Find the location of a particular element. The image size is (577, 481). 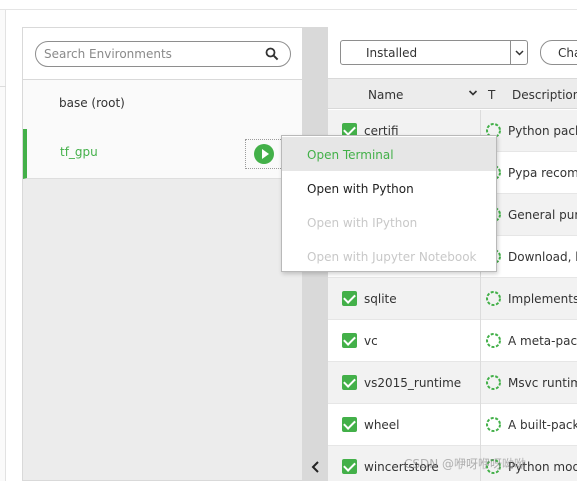

menu-item-open-with-python: Open with Python is located at coordinates (389, 188).